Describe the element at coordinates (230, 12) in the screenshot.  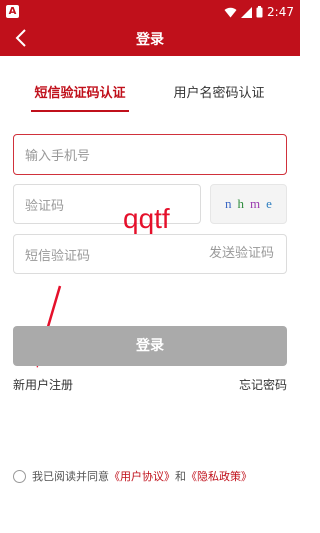
I see `wifi-icon` at that location.